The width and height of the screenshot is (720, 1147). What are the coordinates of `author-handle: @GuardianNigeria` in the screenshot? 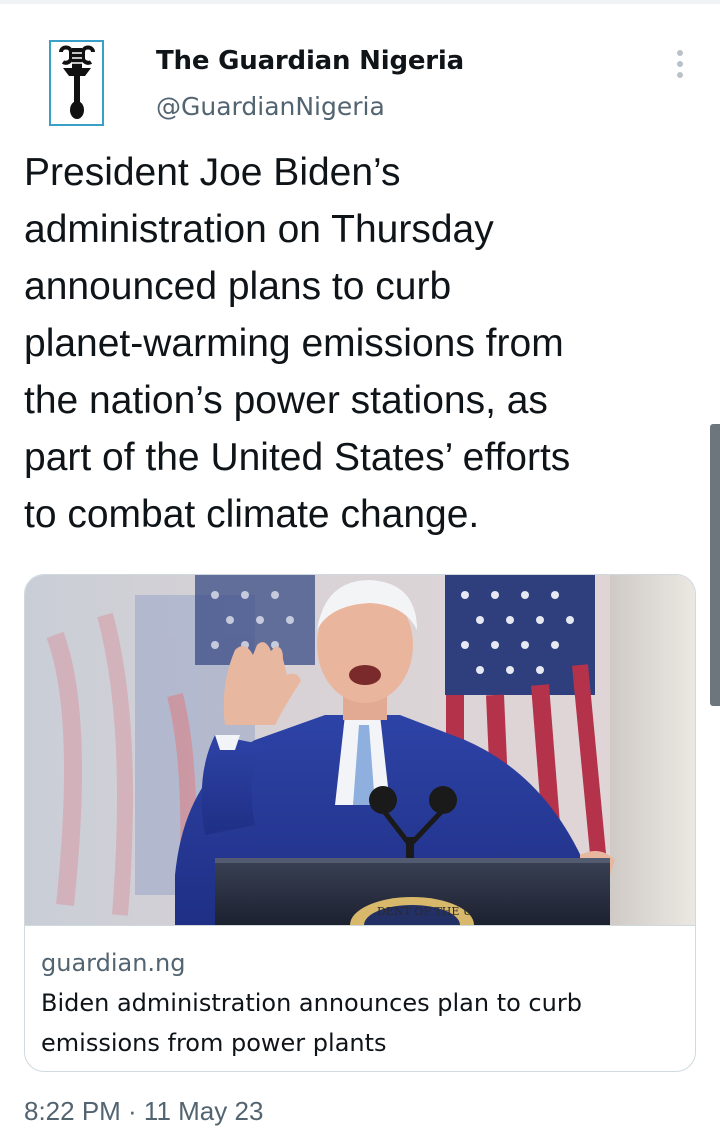 It's located at (270, 106).